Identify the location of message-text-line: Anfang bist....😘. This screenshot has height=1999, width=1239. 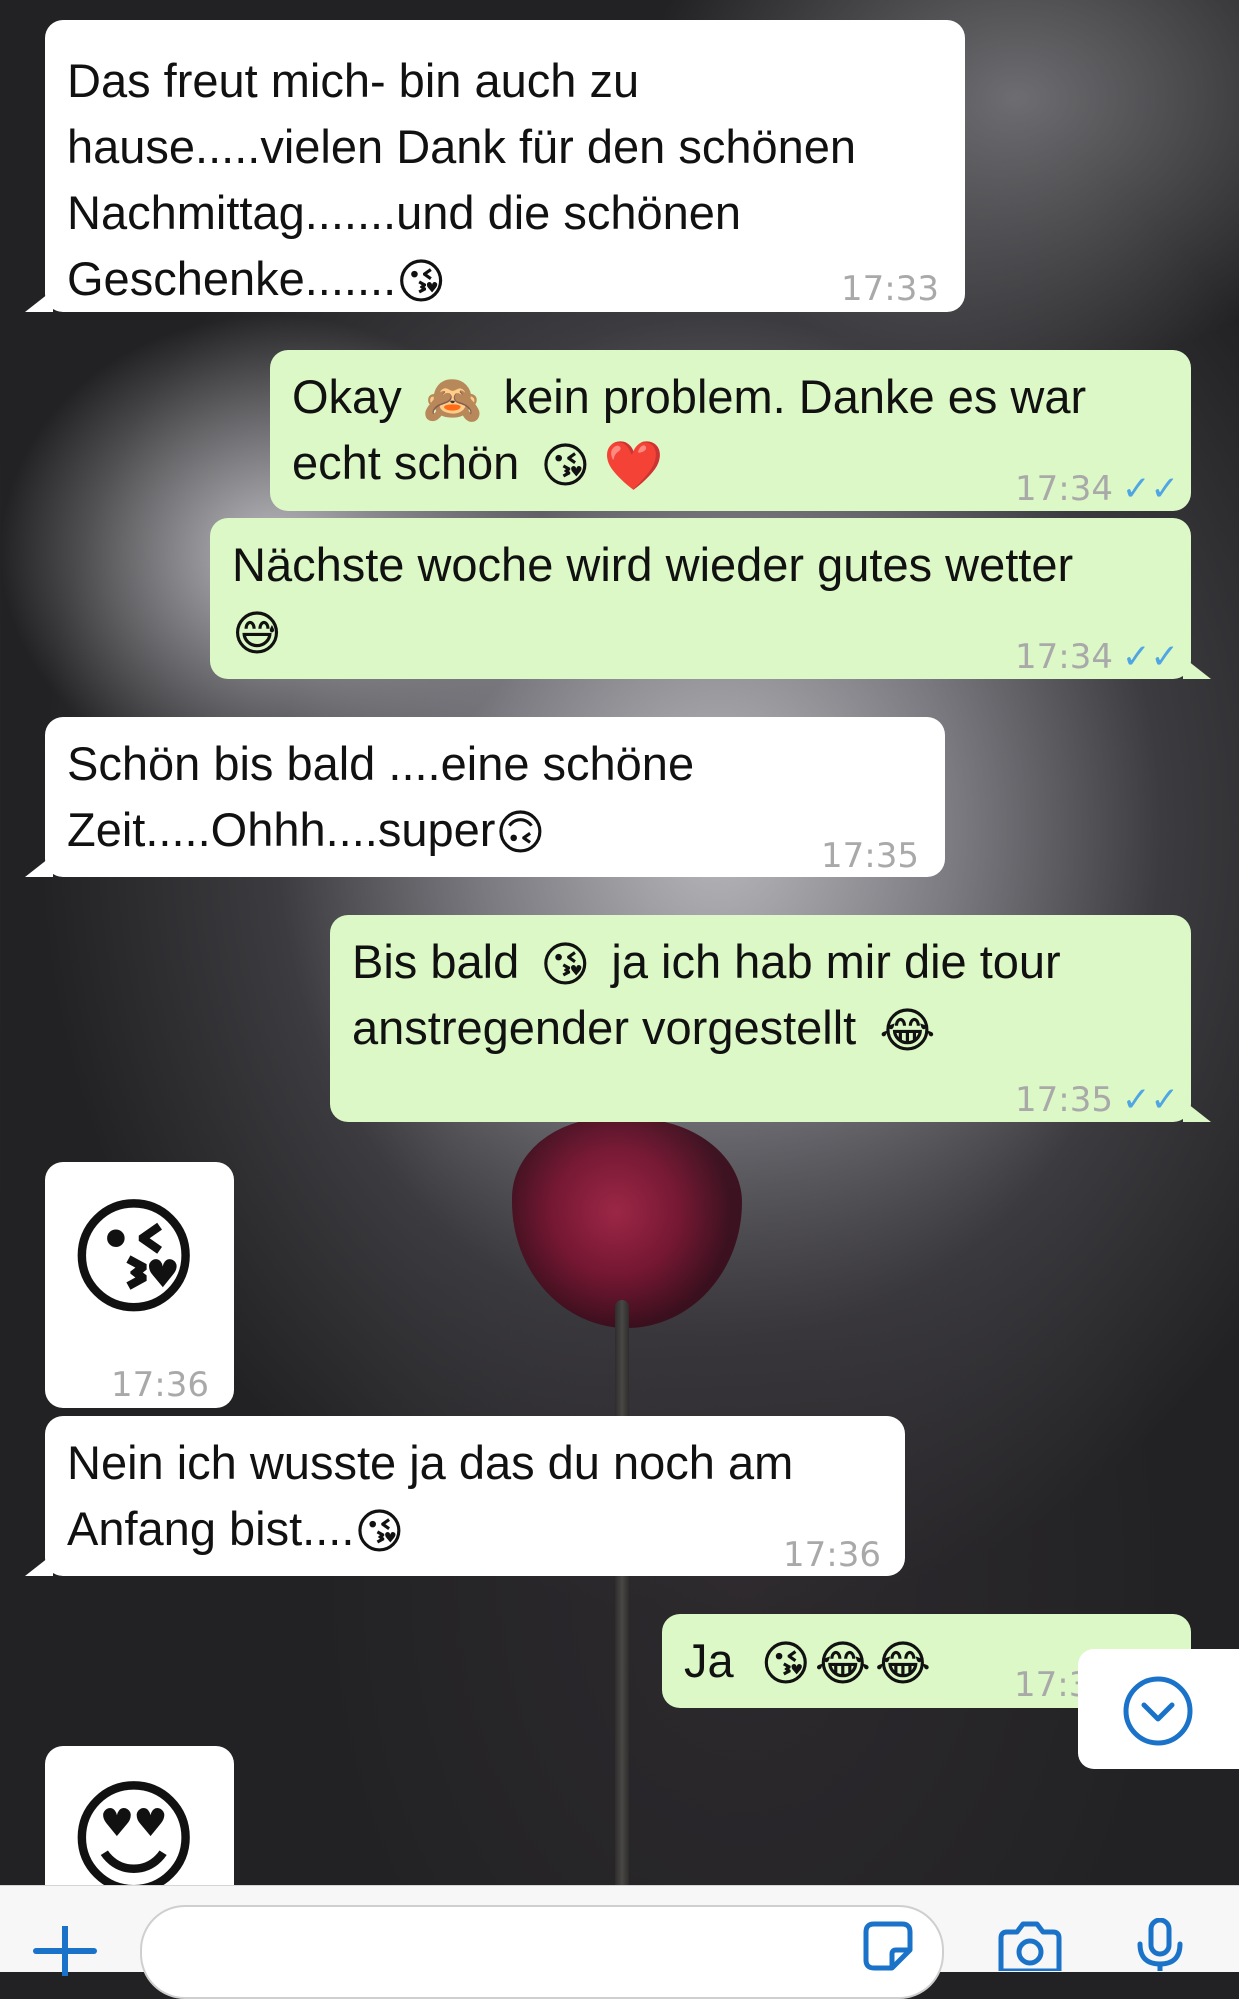
(235, 1531).